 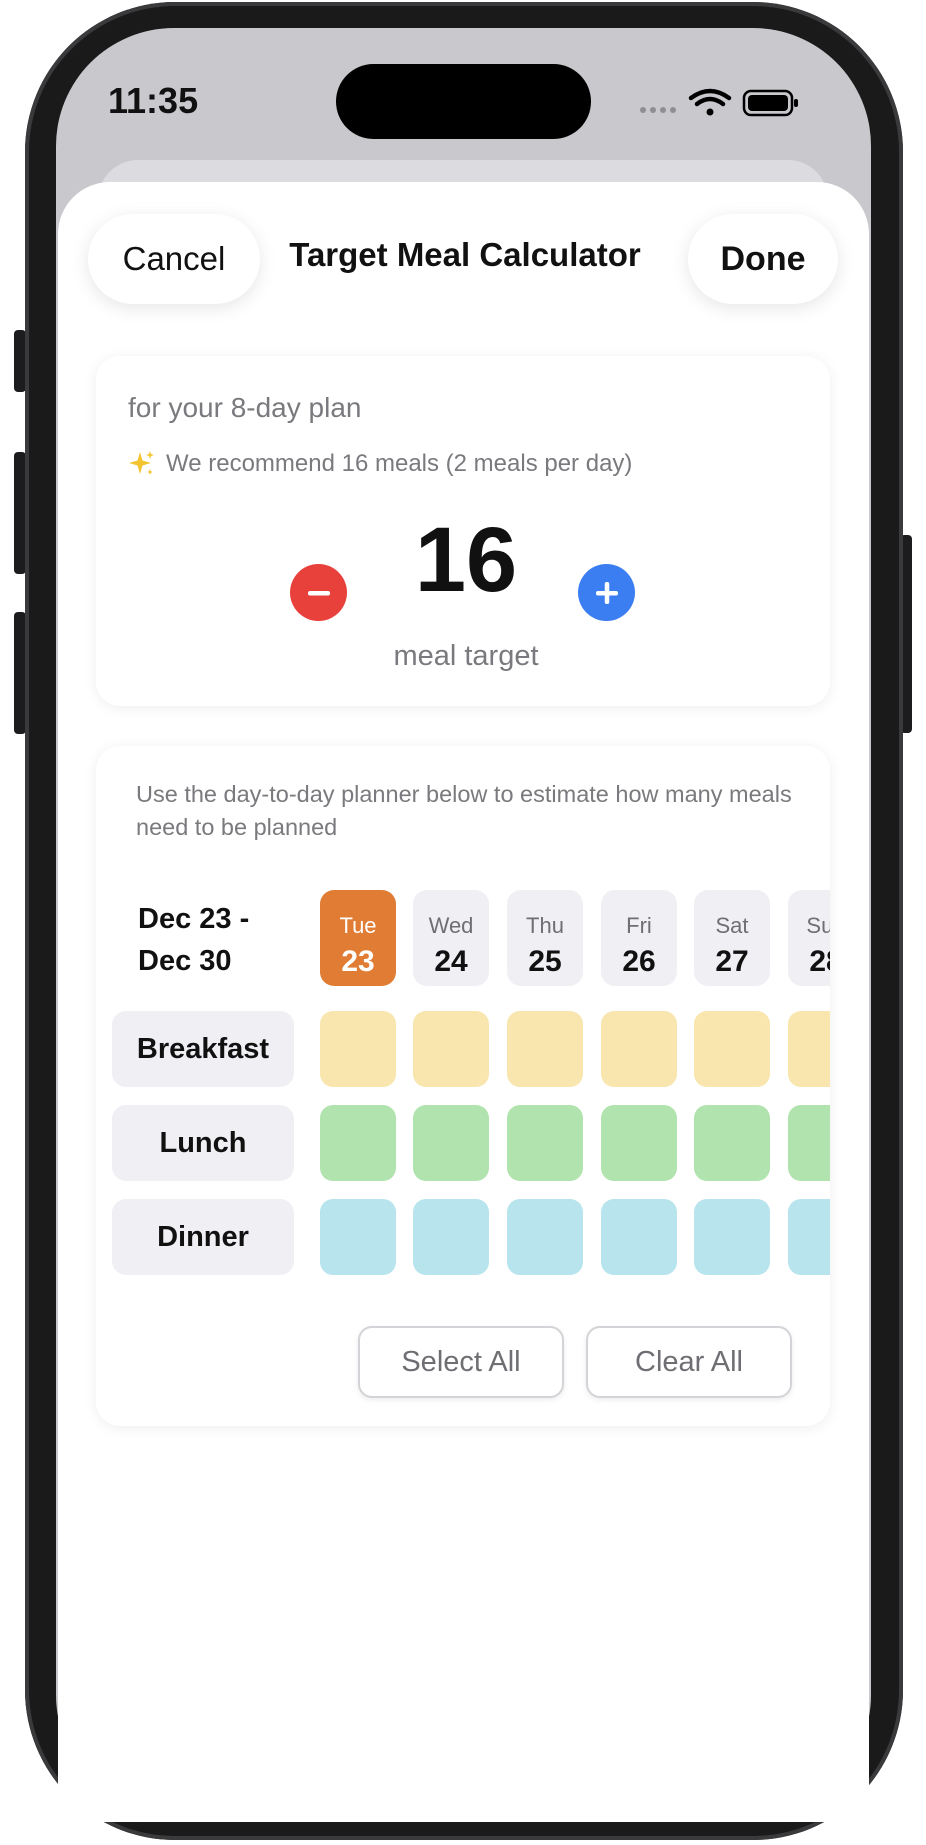 What do you see at coordinates (153, 100) in the screenshot?
I see `status-time: 11:35` at bounding box center [153, 100].